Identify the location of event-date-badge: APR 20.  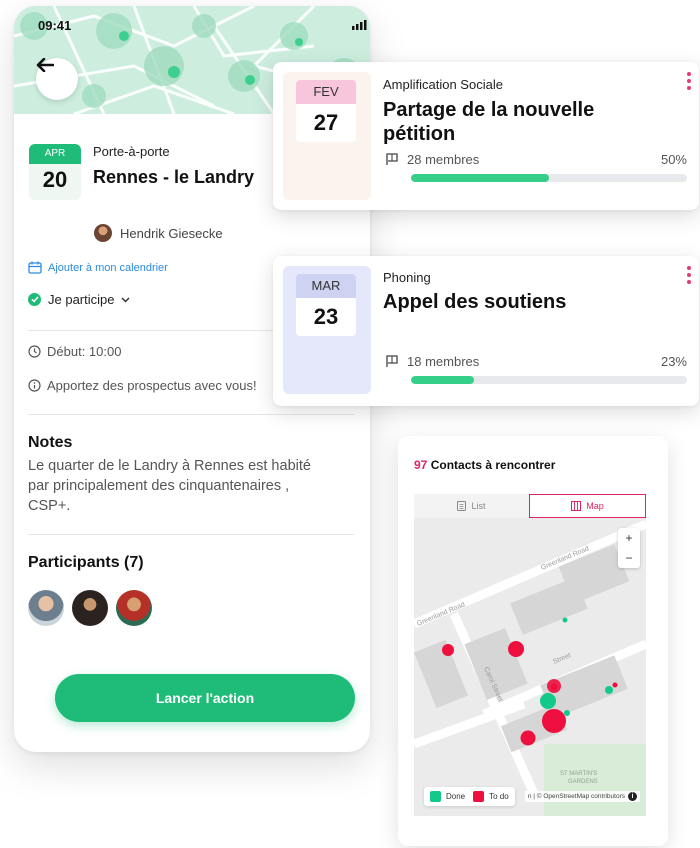
(55, 172).